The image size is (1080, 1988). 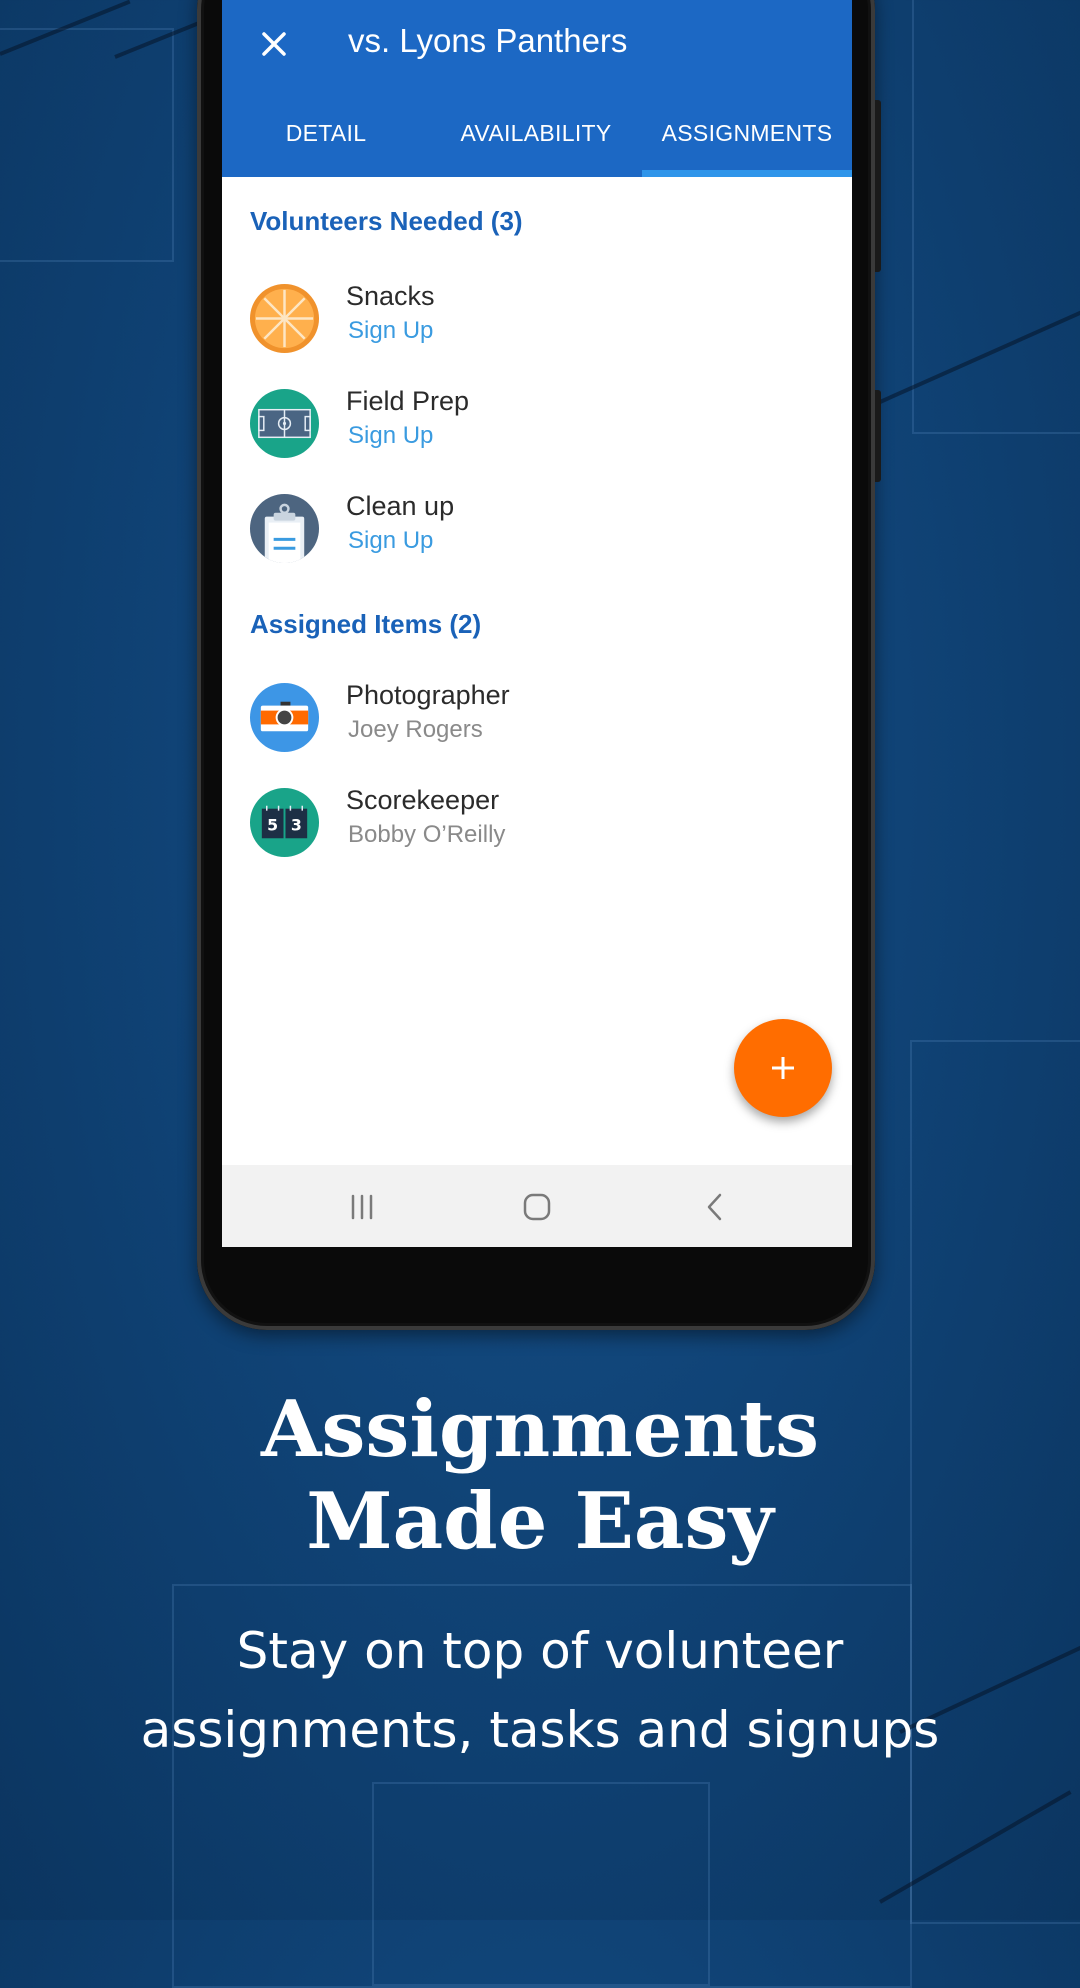 What do you see at coordinates (747, 173) in the screenshot?
I see `active-tab-indicator` at bounding box center [747, 173].